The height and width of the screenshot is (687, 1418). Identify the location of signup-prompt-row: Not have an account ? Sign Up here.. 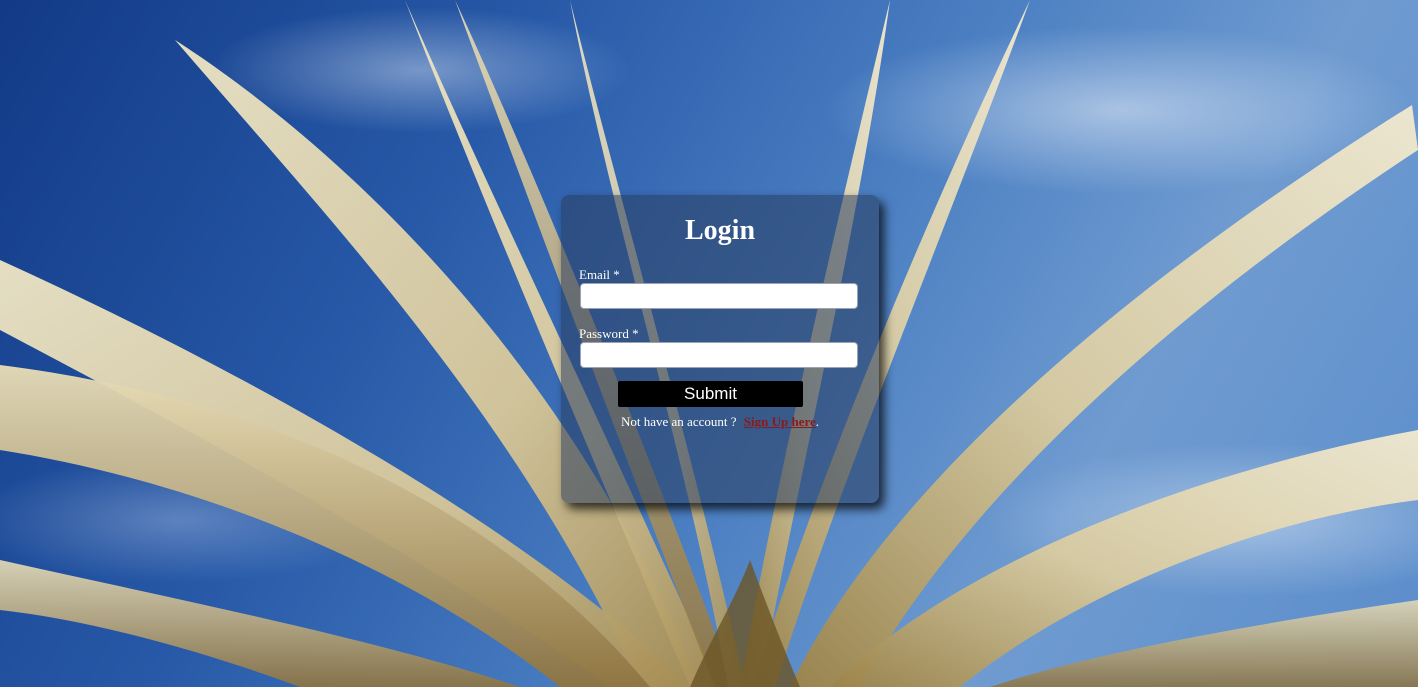
(720, 422).